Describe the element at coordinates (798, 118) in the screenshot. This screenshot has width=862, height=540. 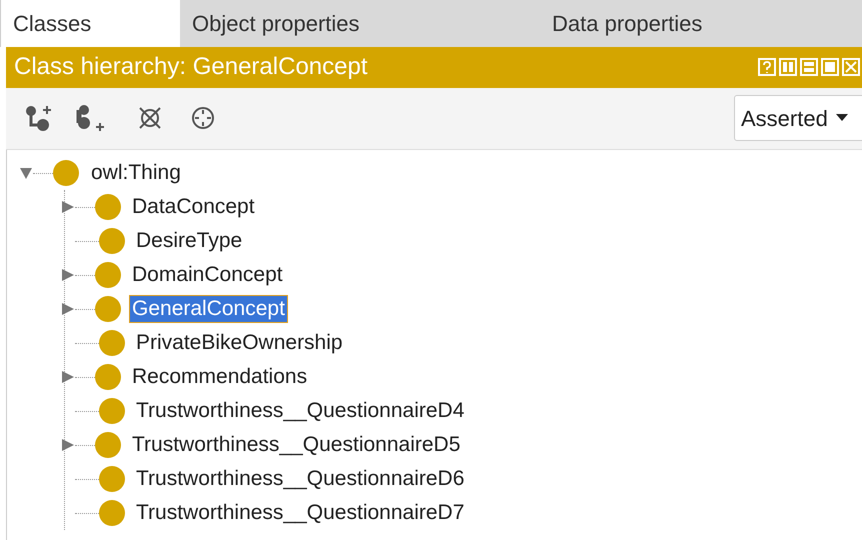
I see `mode-dropdown: Asserted` at that location.